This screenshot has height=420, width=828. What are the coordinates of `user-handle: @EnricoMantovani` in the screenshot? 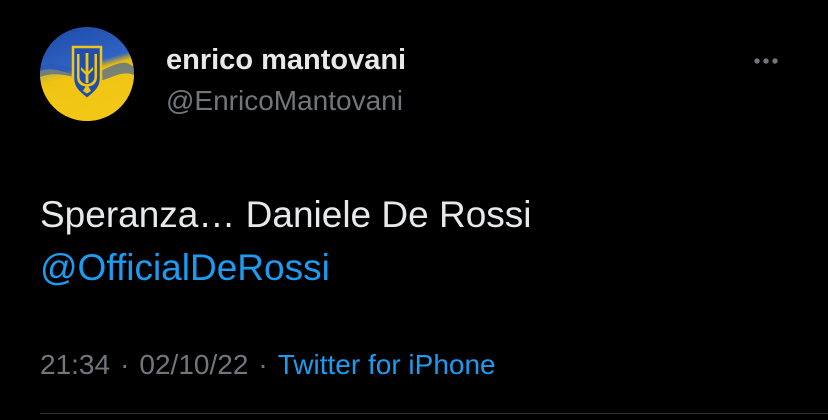 It's located at (284, 101).